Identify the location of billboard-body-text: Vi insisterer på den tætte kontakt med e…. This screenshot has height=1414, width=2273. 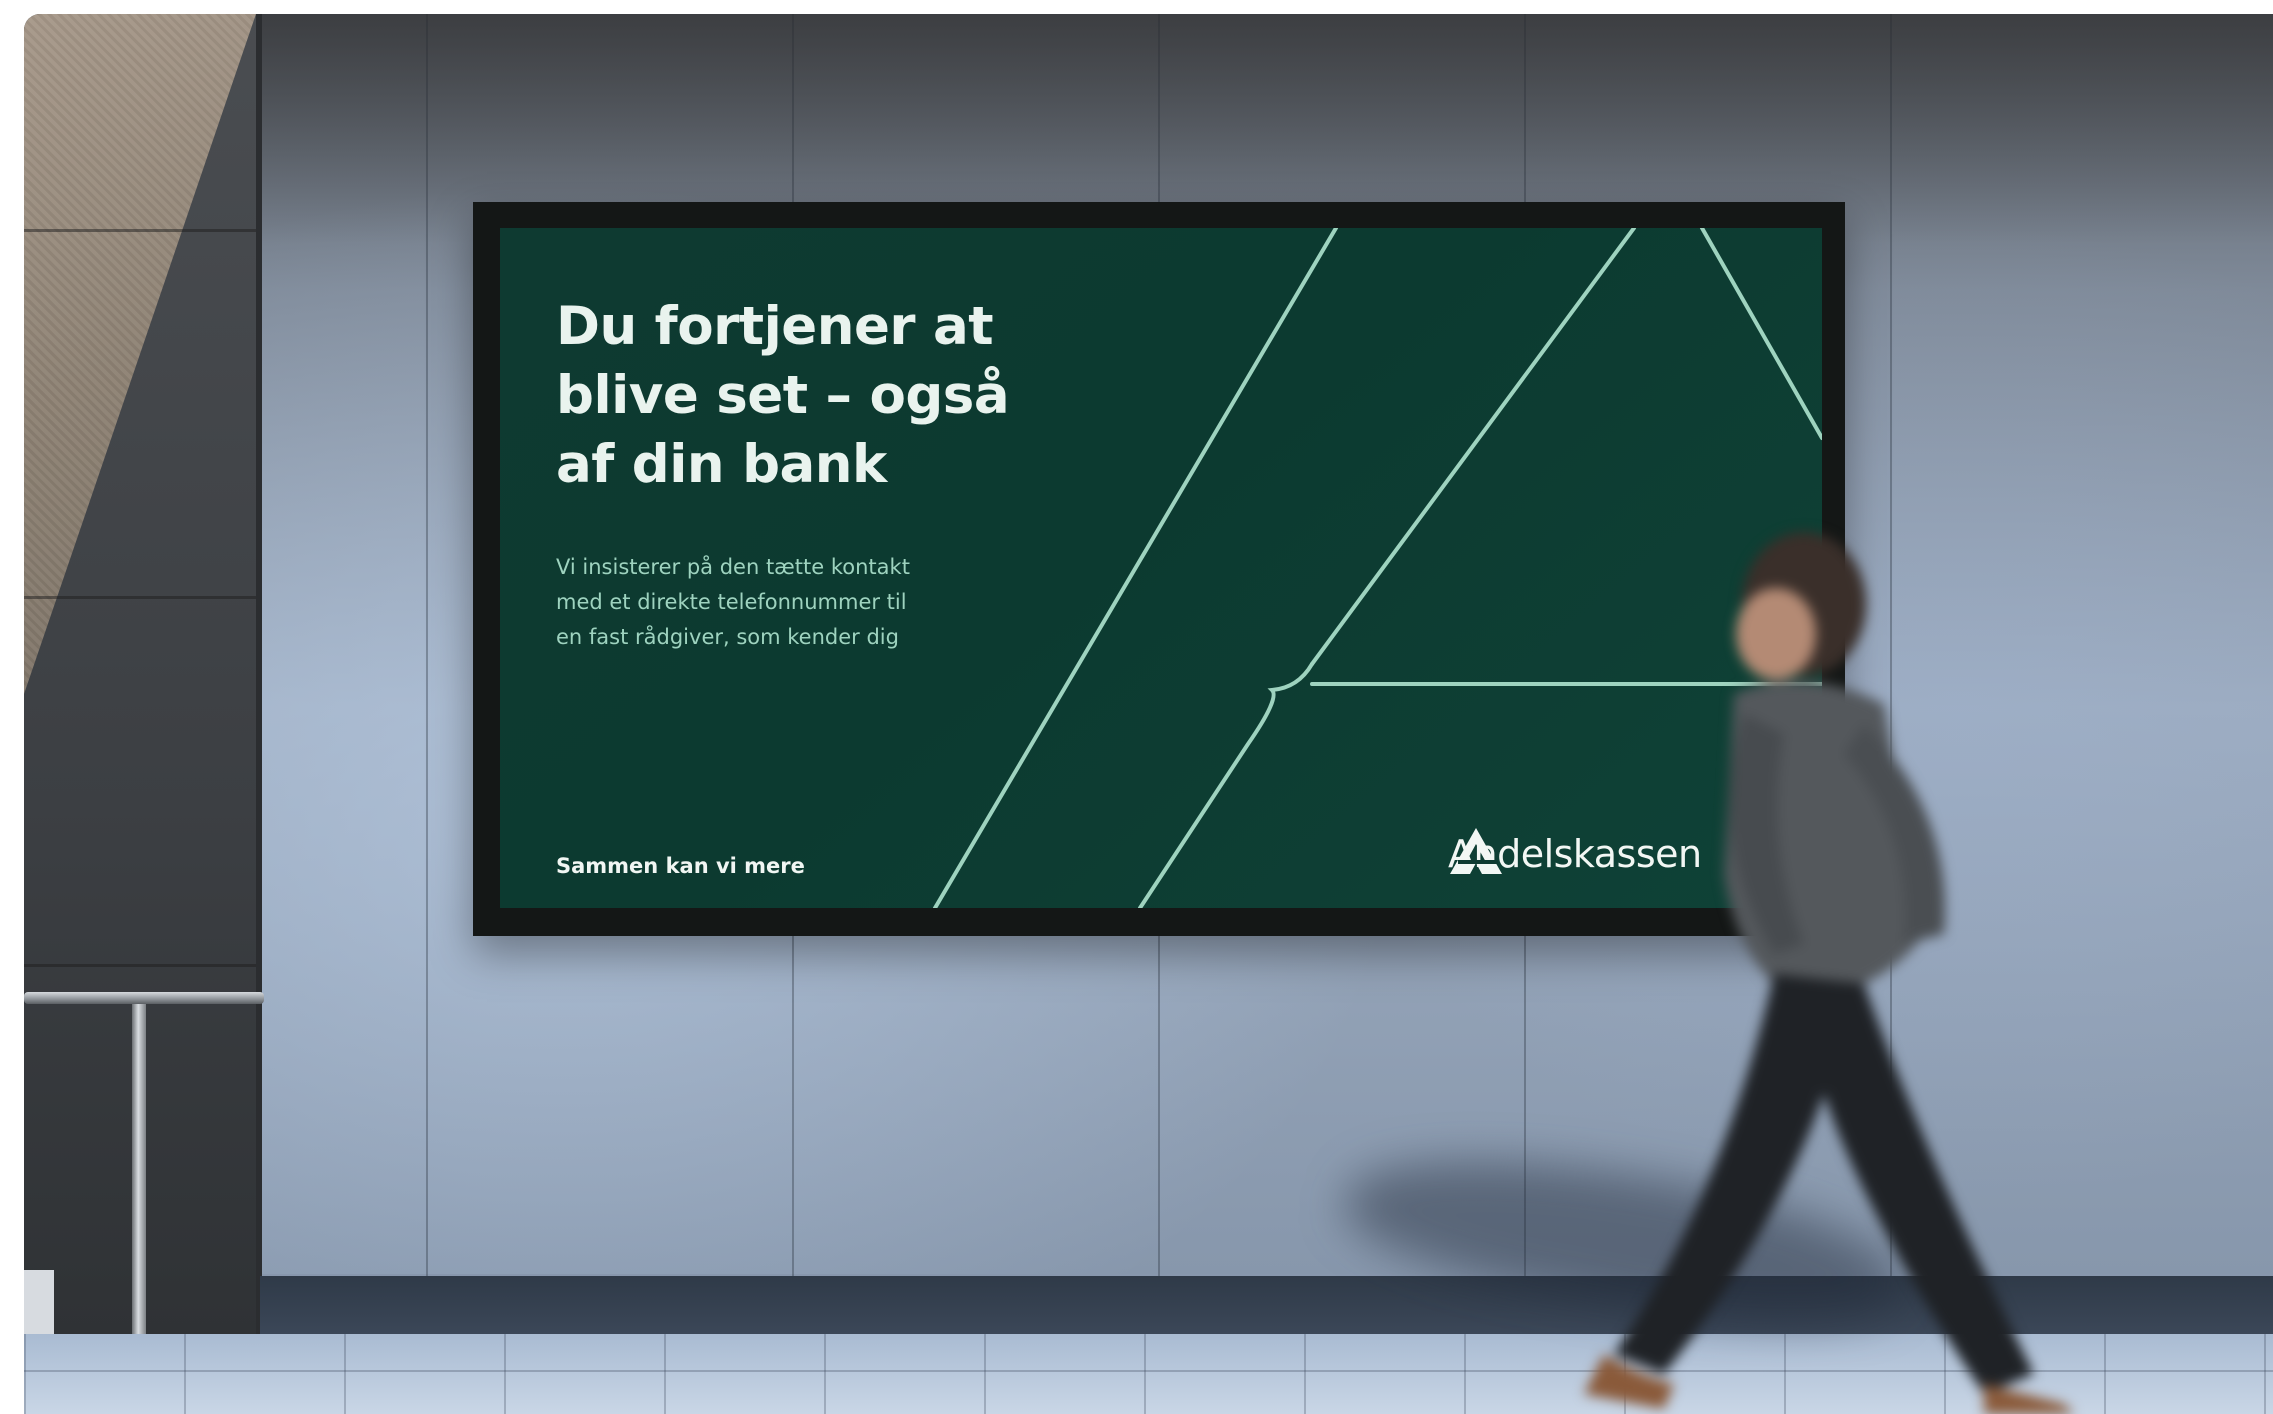
(733, 602).